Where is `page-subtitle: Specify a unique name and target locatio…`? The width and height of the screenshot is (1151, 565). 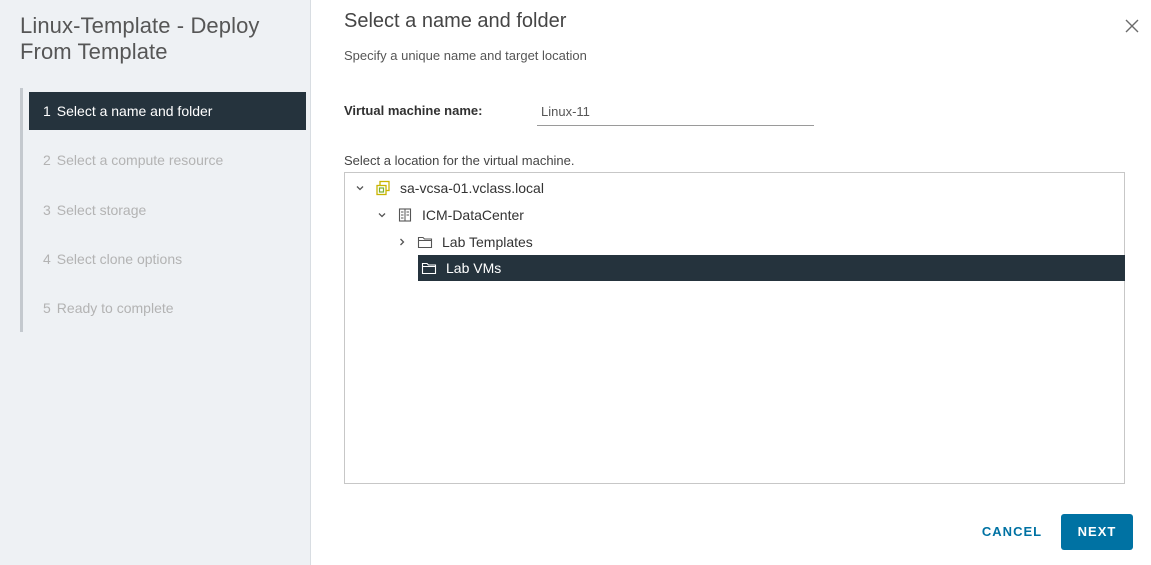 page-subtitle: Specify a unique name and target locatio… is located at coordinates (465, 55).